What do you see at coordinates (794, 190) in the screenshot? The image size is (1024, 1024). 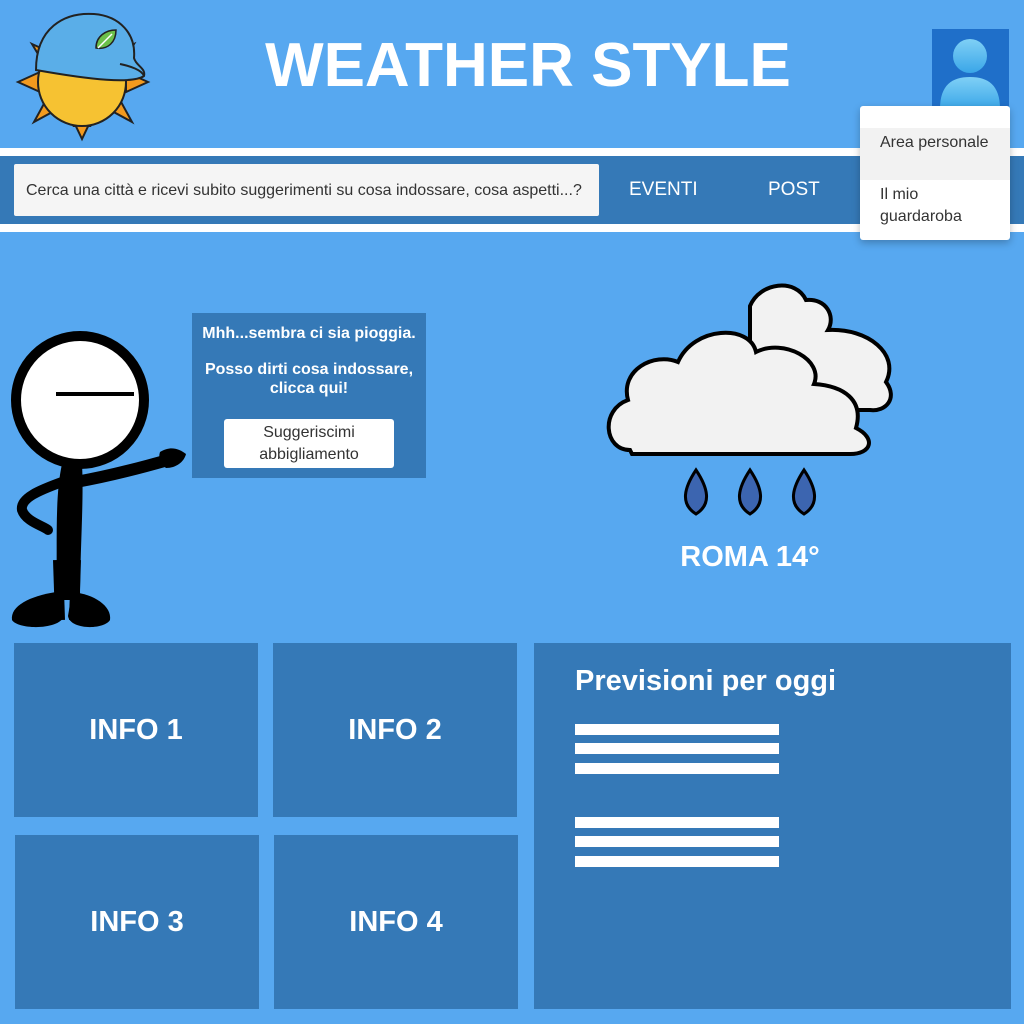 I see `nav-link-post: POST` at bounding box center [794, 190].